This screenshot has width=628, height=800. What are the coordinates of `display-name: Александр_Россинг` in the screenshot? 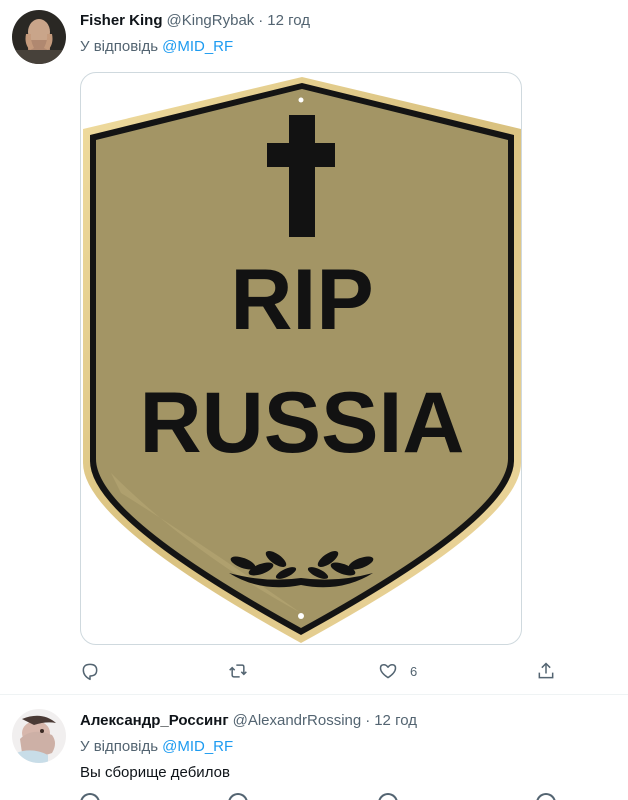 It's located at (154, 720).